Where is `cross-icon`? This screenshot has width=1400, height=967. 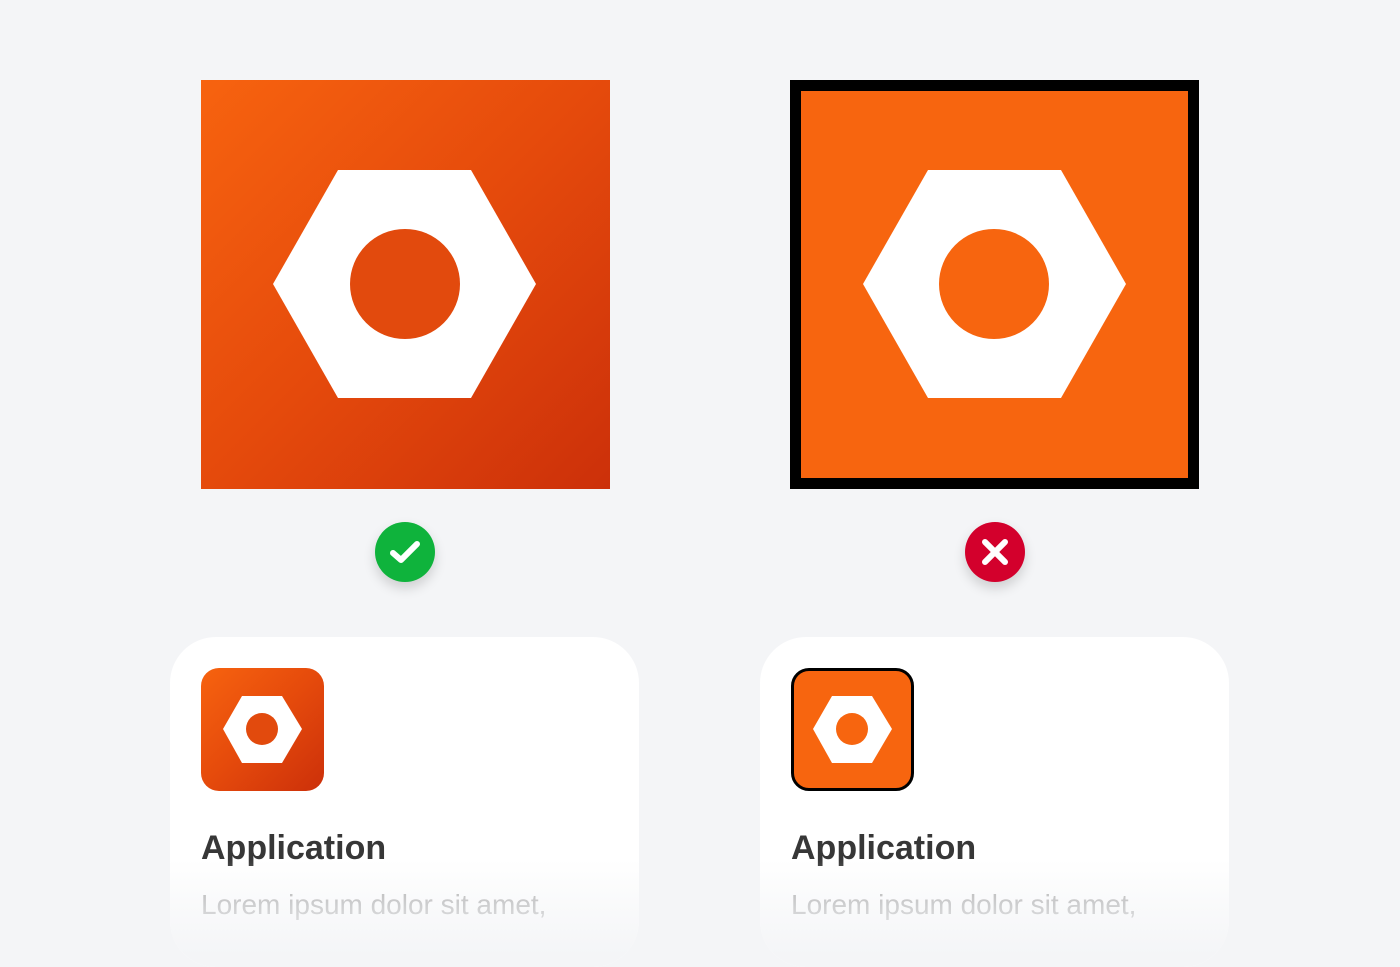
cross-icon is located at coordinates (995, 552).